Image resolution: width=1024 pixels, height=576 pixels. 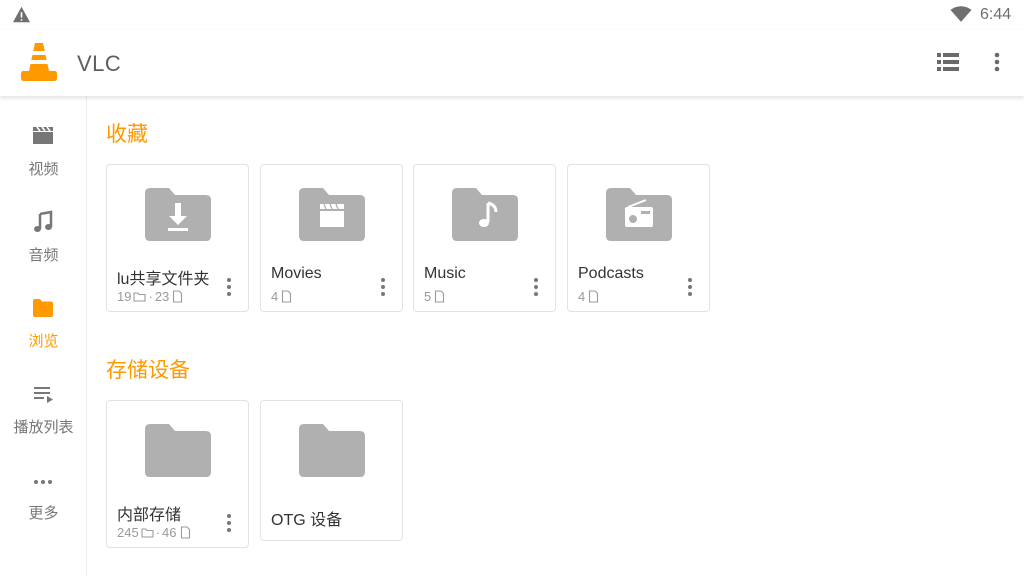 What do you see at coordinates (128, 532) in the screenshot?
I see `folder-count: 245` at bounding box center [128, 532].